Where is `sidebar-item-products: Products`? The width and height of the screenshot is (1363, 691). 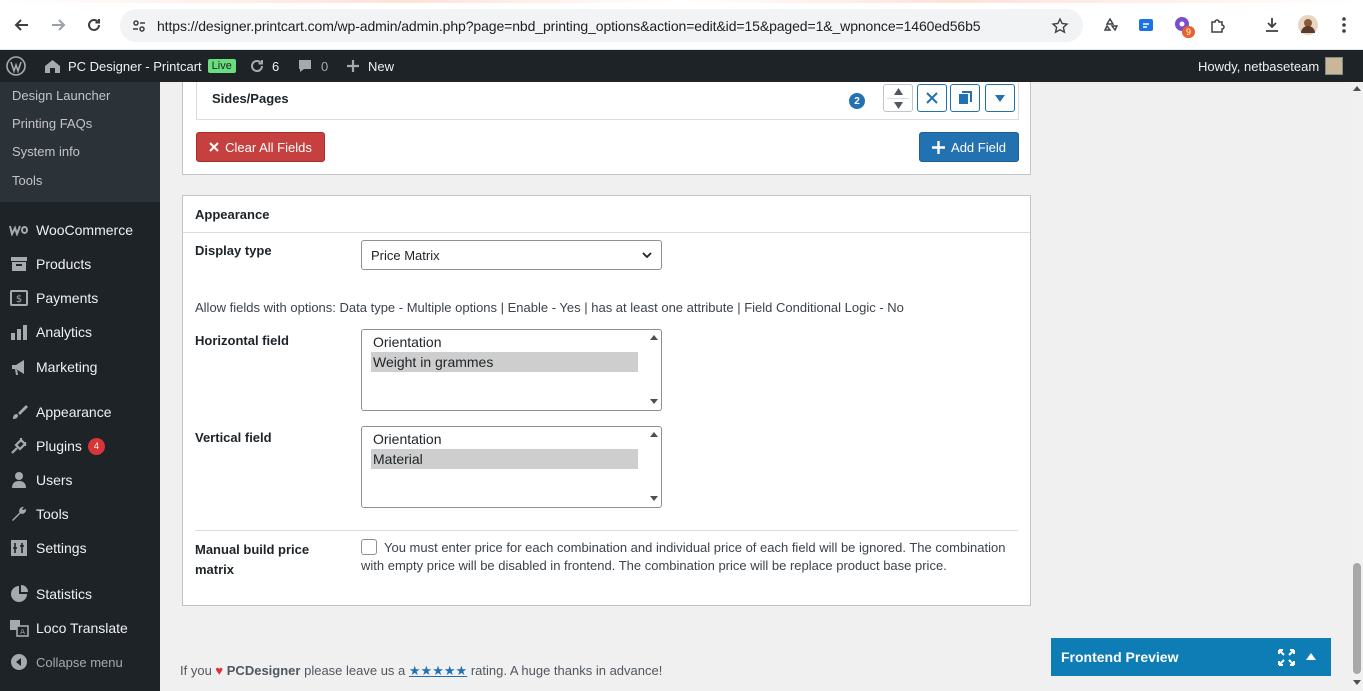 sidebar-item-products: Products is located at coordinates (80, 264).